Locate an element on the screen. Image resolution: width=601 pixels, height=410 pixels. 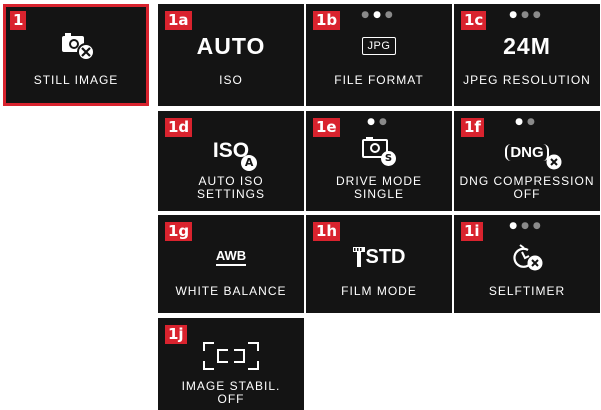
tile-label-line1: DRIVE MODE is located at coordinates (378, 181).